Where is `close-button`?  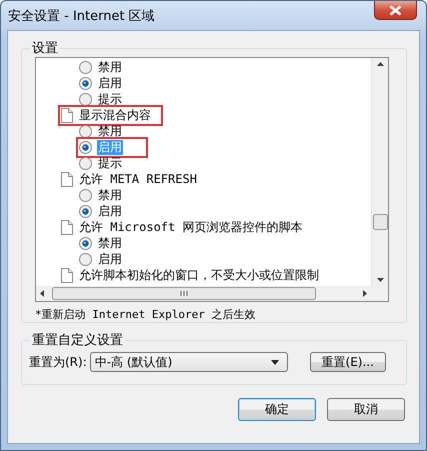 close-button is located at coordinates (395, 10).